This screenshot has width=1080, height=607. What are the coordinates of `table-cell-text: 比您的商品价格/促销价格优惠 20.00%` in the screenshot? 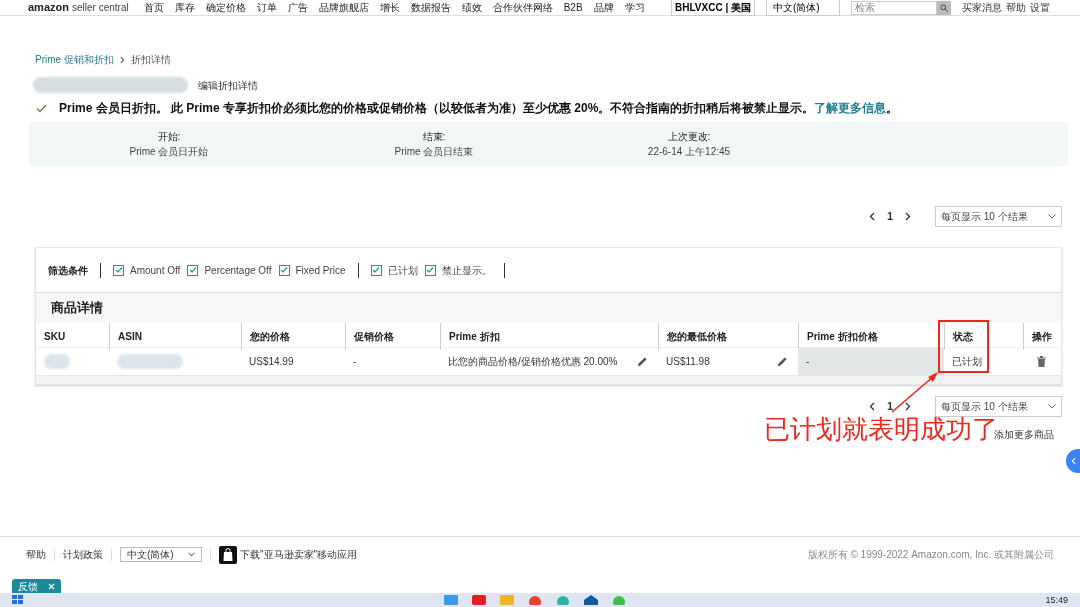 It's located at (533, 362).